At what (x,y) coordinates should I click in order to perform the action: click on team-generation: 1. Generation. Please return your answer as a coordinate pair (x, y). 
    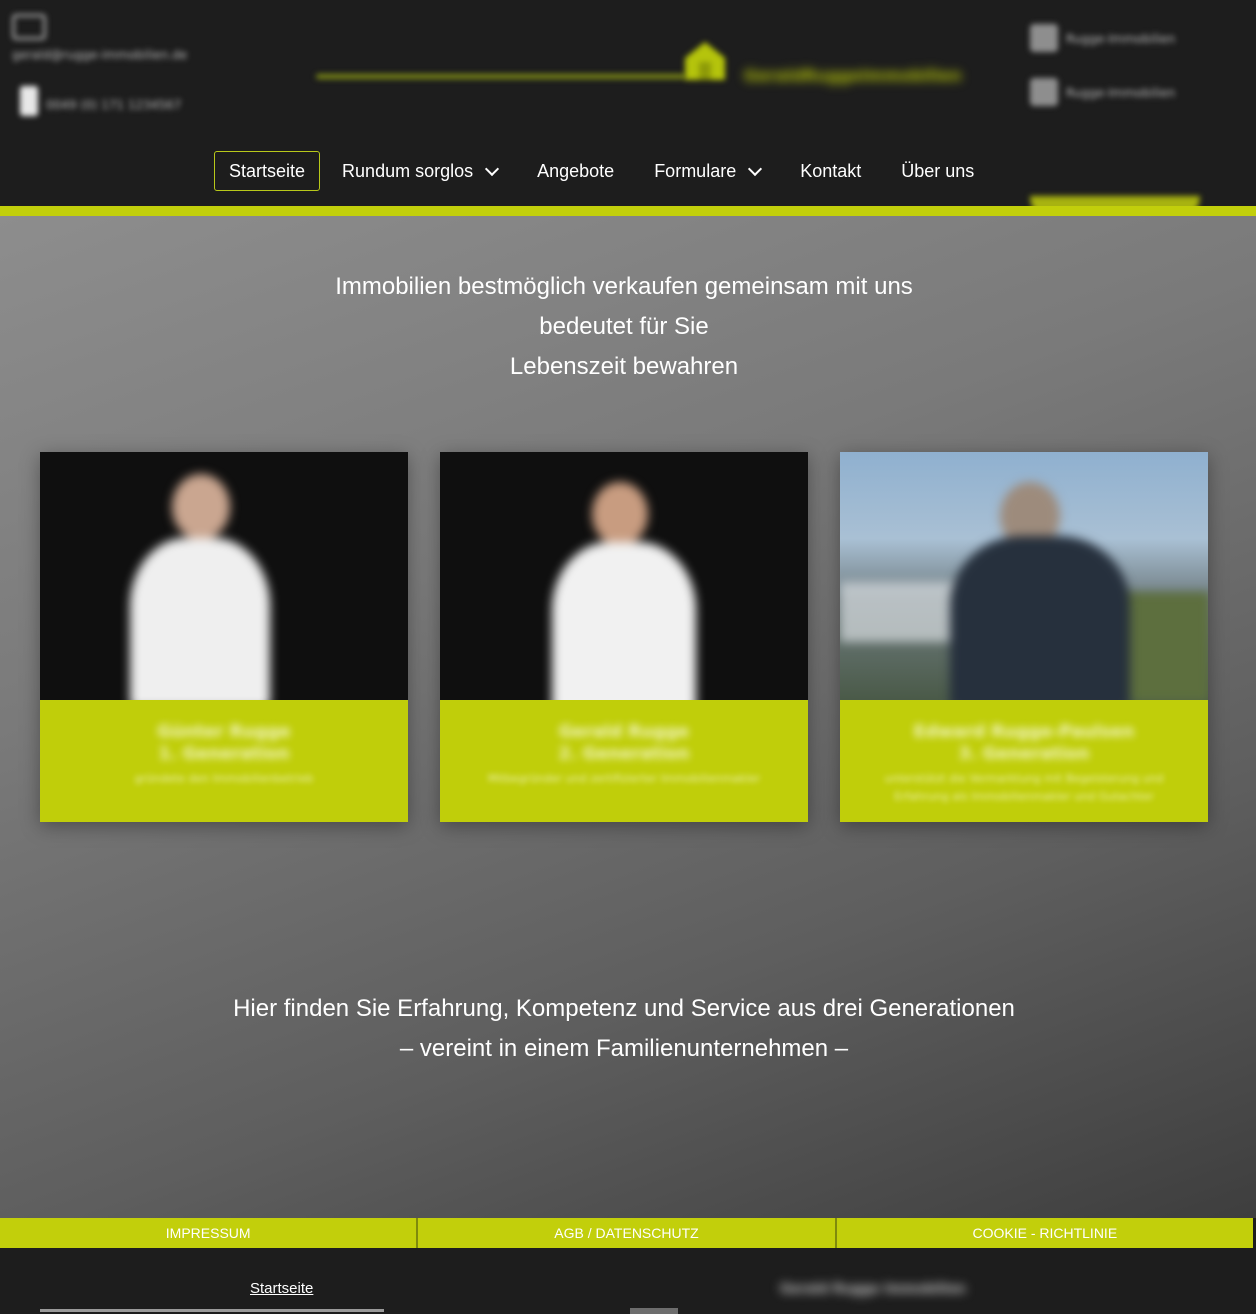
    Looking at the image, I should click on (224, 754).